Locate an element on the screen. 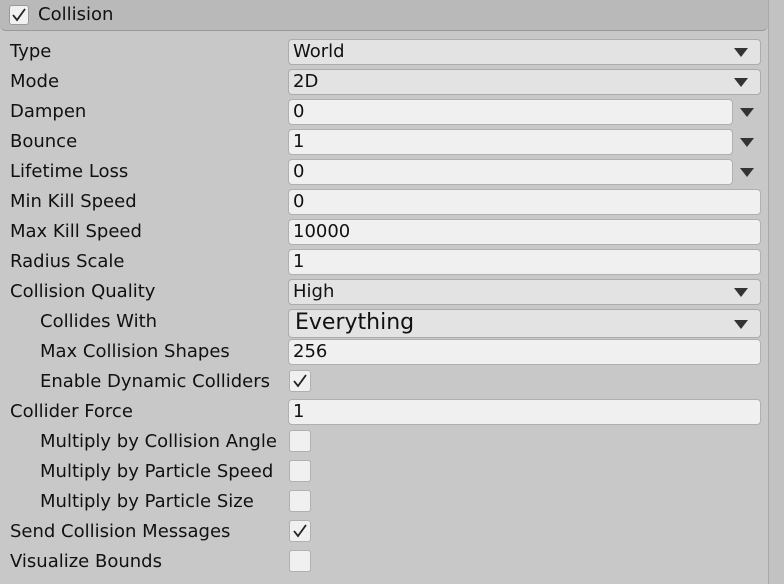 The width and height of the screenshot is (784, 584). min-kill-speed-row: Min Kill Speed 0 is located at coordinates (384, 202).